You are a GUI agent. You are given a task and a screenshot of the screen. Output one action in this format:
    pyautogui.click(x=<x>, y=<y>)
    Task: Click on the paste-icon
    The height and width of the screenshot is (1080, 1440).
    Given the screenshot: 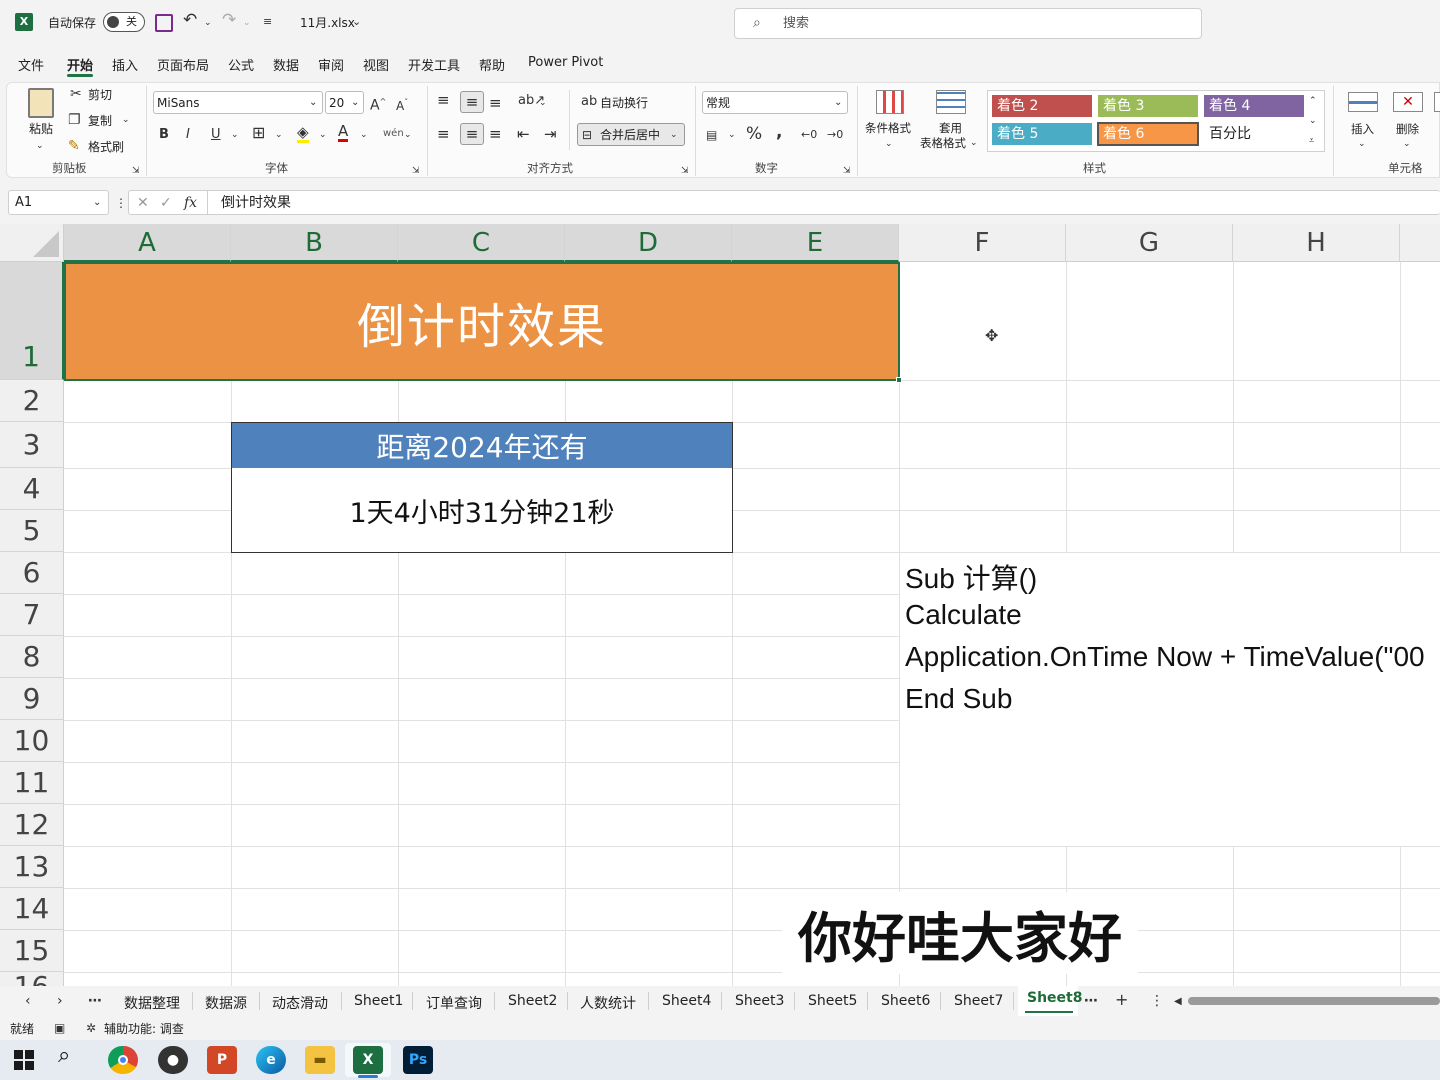 What is the action you would take?
    pyautogui.click(x=41, y=103)
    